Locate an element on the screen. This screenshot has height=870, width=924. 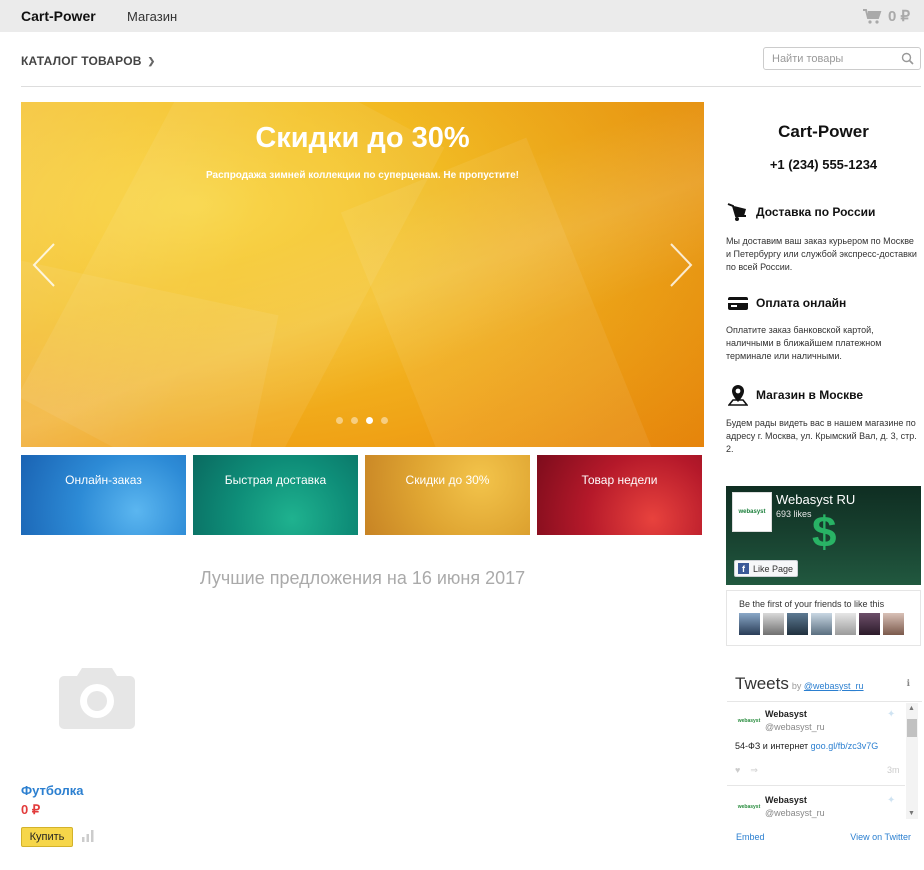
camera-placeholder-icon is located at coordinates (97, 697).